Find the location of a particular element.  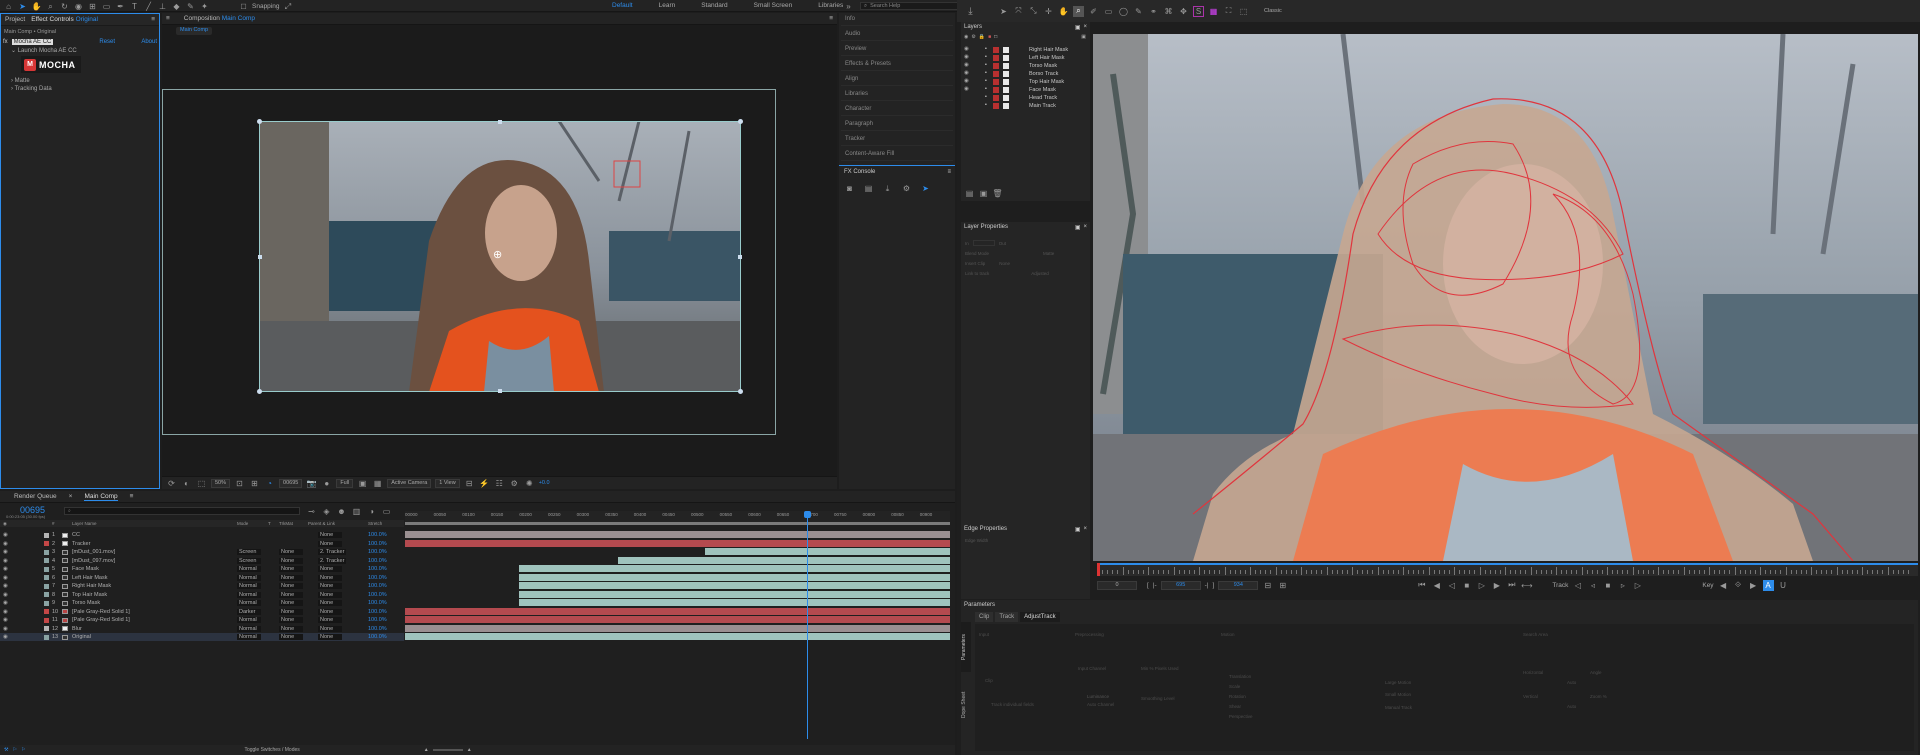

select-points-icon: ⤧ is located at coordinates (1018, 11).